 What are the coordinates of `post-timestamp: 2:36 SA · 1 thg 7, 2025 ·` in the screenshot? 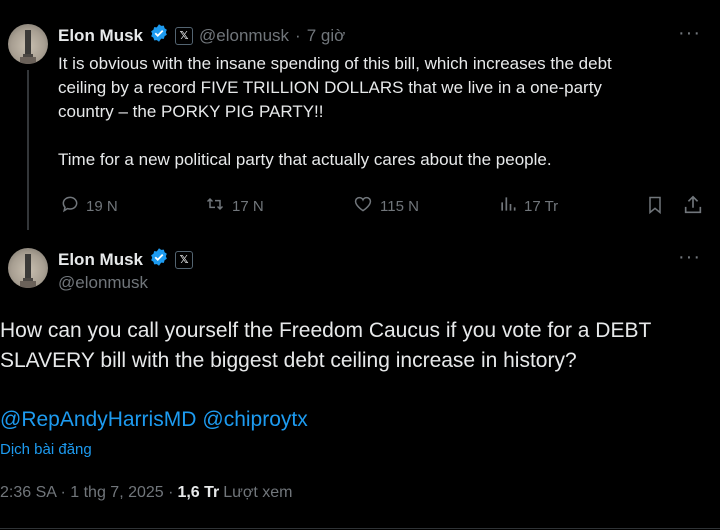 It's located at (86, 493).